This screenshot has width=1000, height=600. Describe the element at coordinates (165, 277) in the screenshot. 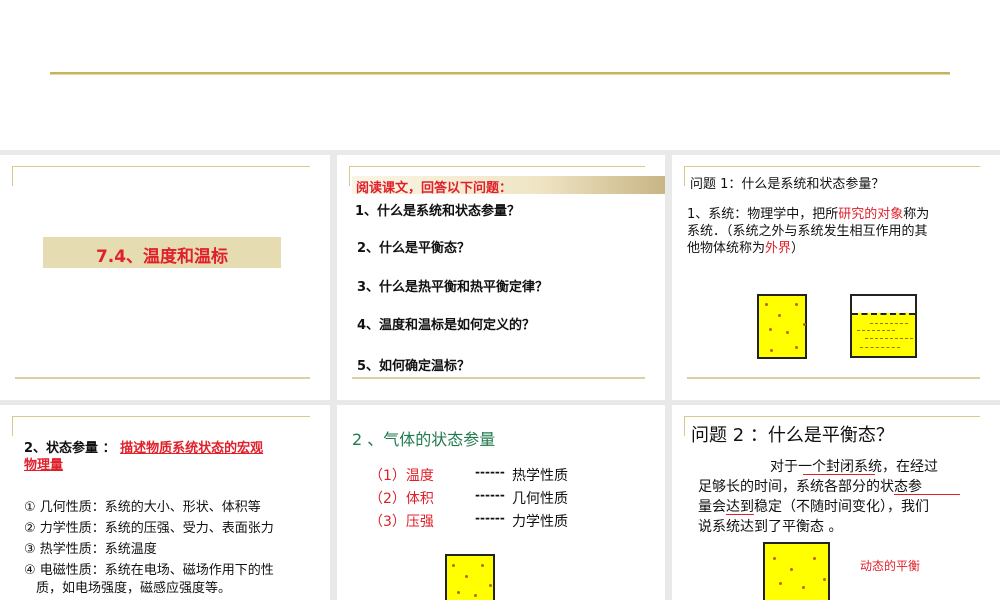

I see `slide-thumbnail-1: 7.4、温度和温标` at that location.